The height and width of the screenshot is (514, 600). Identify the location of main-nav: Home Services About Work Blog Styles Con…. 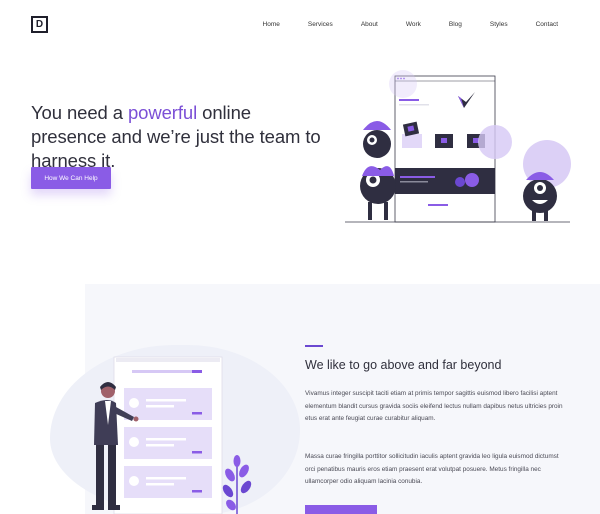
(396, 24).